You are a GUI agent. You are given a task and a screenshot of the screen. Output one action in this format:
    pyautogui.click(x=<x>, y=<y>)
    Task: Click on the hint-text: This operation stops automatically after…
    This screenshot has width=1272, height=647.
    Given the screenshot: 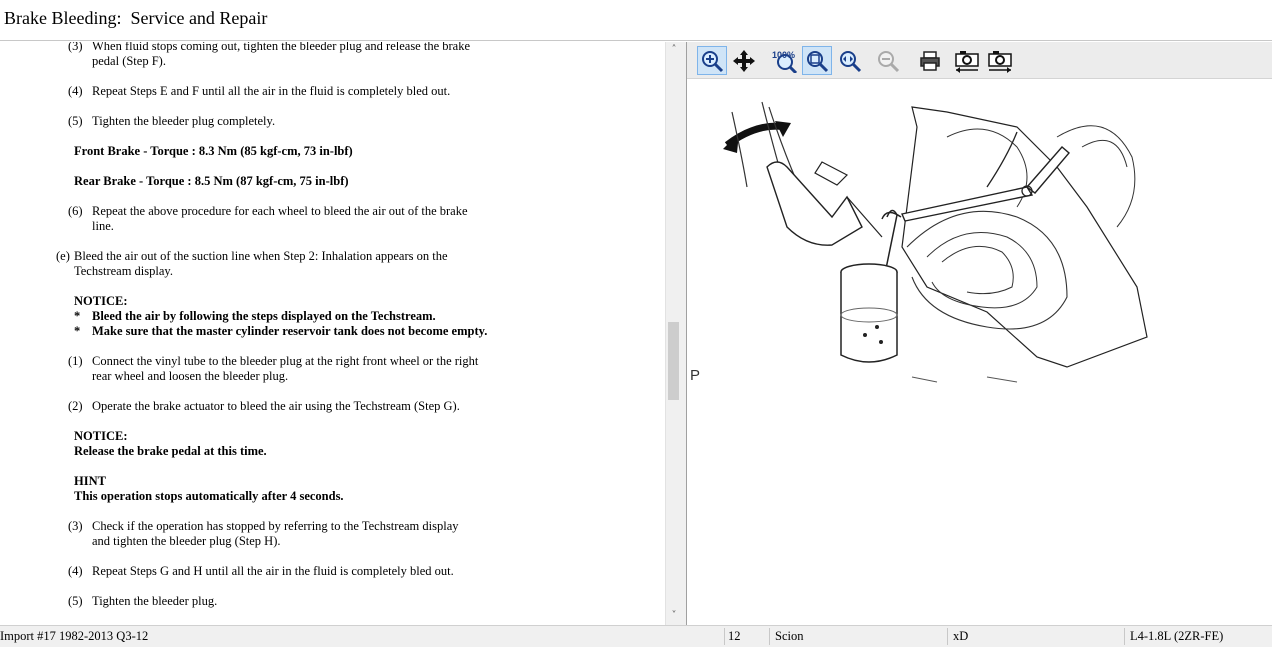 What is the action you would take?
    pyautogui.click(x=209, y=496)
    